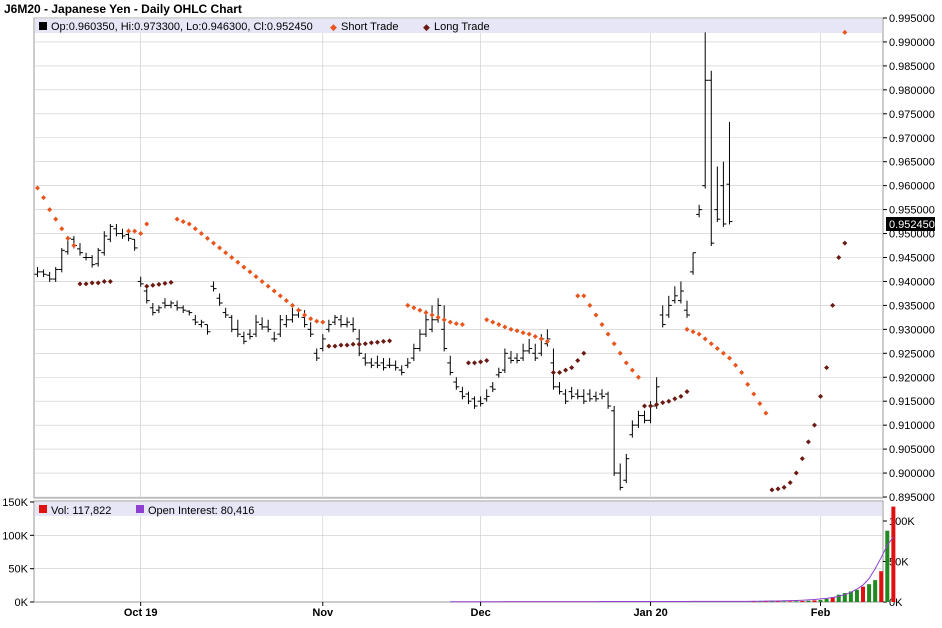  I want to click on x-tick-label: Oct 19, so click(141, 613).